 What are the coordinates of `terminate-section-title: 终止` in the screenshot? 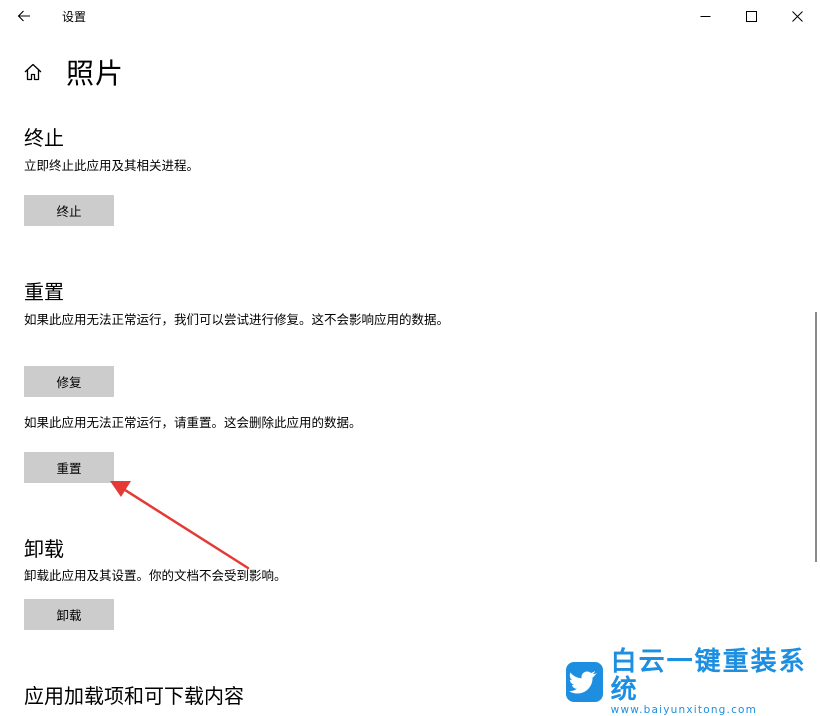 It's located at (44, 138).